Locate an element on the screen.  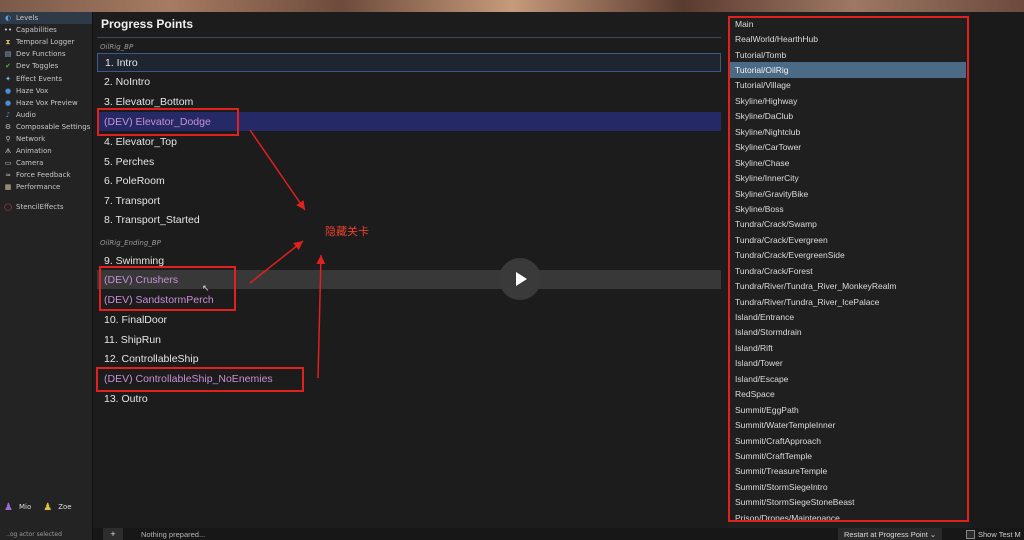
checkbox is located at coordinates (970, 534).